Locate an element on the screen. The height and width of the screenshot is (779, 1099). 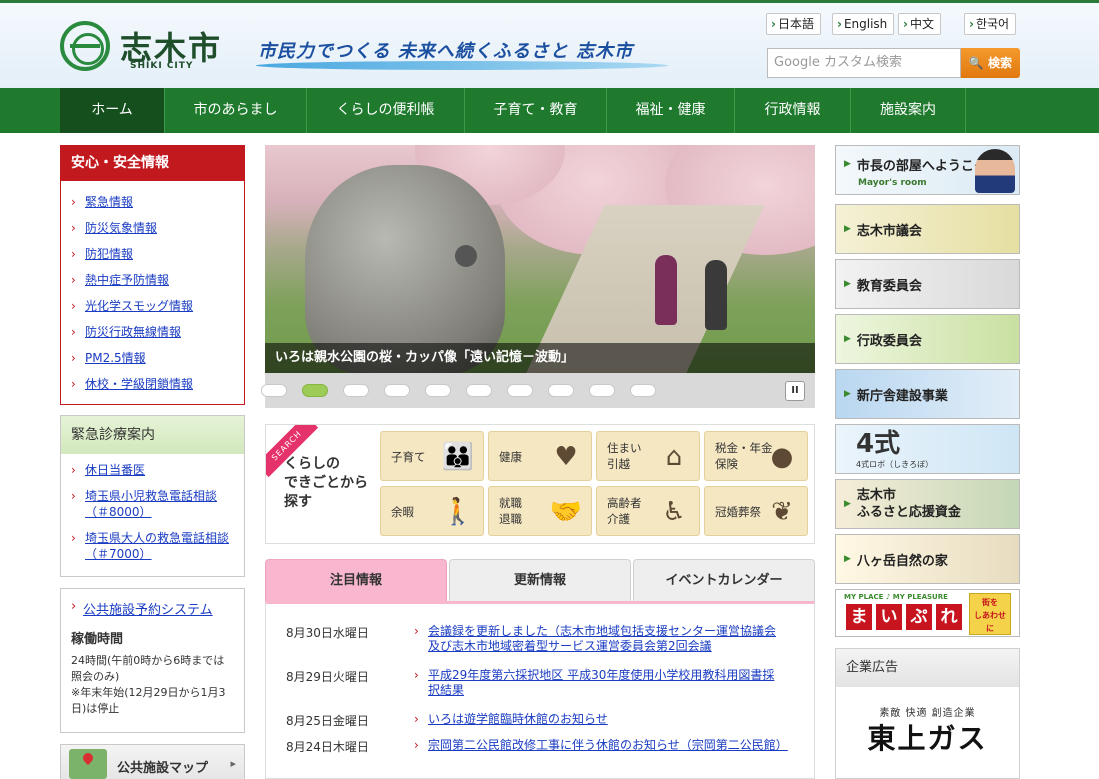
nav-living-guide: くらしの便利帳 is located at coordinates (385, 110).